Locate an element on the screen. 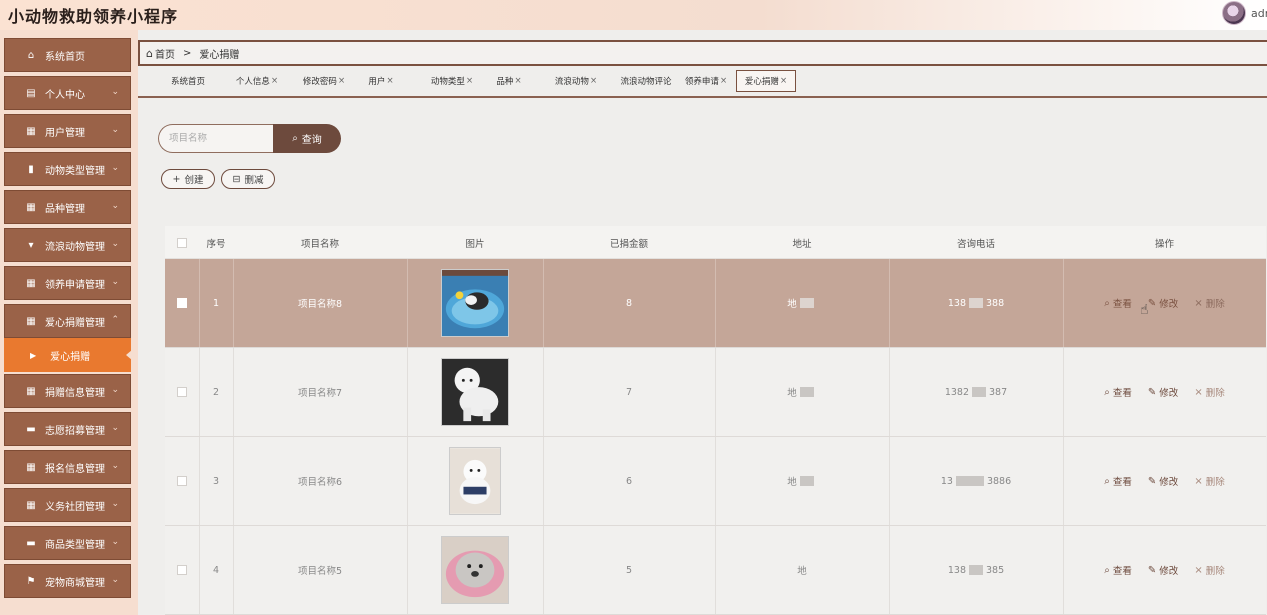 The image size is (1267, 615). sidebar-item-users: ▦ 用户管理 ⌄ is located at coordinates (67, 131).